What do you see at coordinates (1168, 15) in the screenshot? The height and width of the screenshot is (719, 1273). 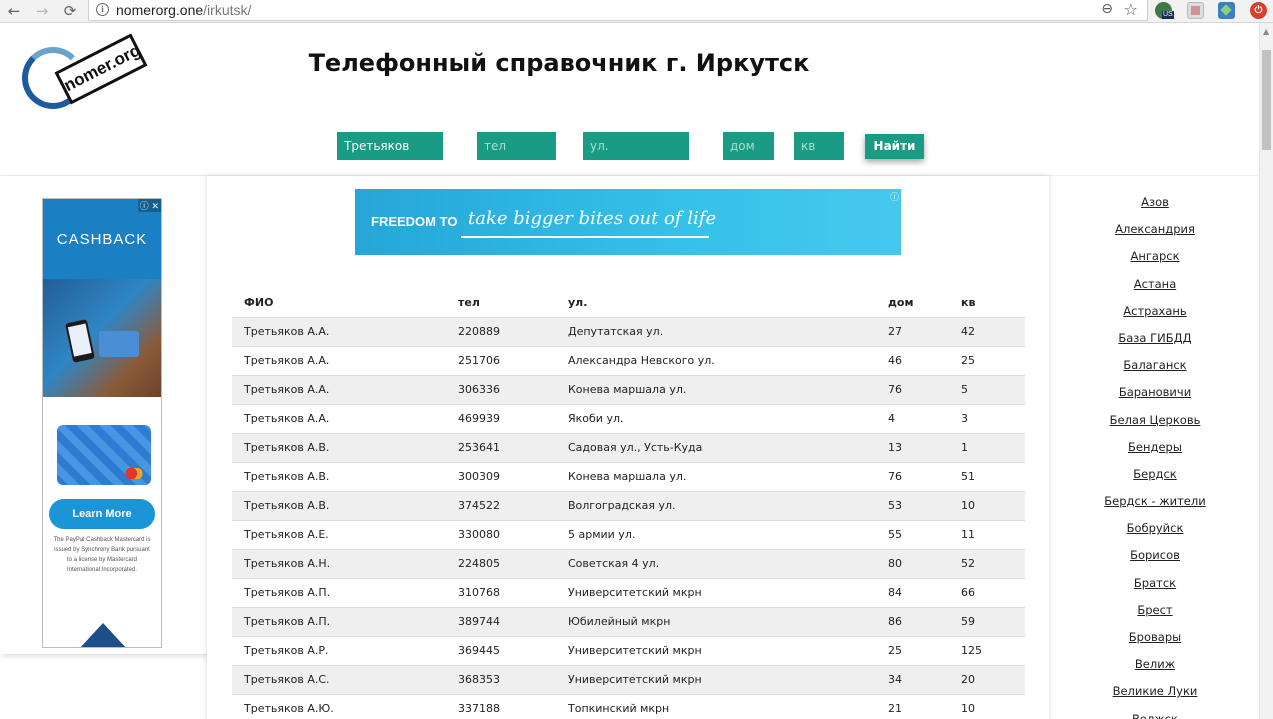 I see `vpn-country-badge: US` at bounding box center [1168, 15].